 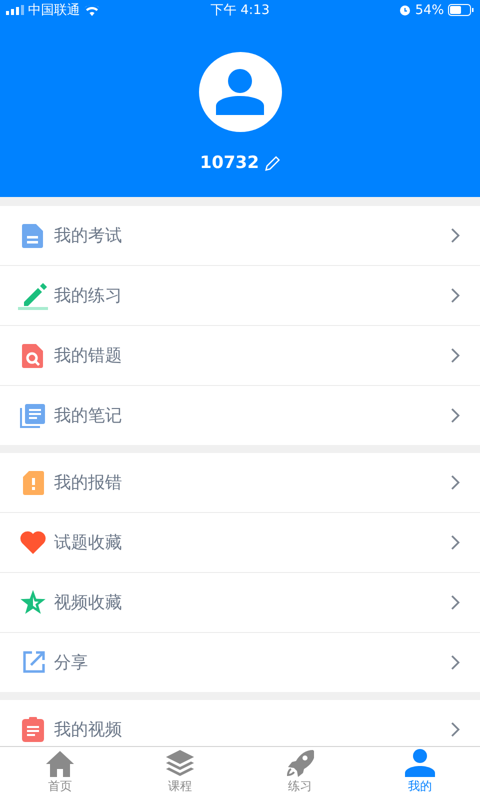 What do you see at coordinates (33, 729) in the screenshot?
I see `clipboard-icon` at bounding box center [33, 729].